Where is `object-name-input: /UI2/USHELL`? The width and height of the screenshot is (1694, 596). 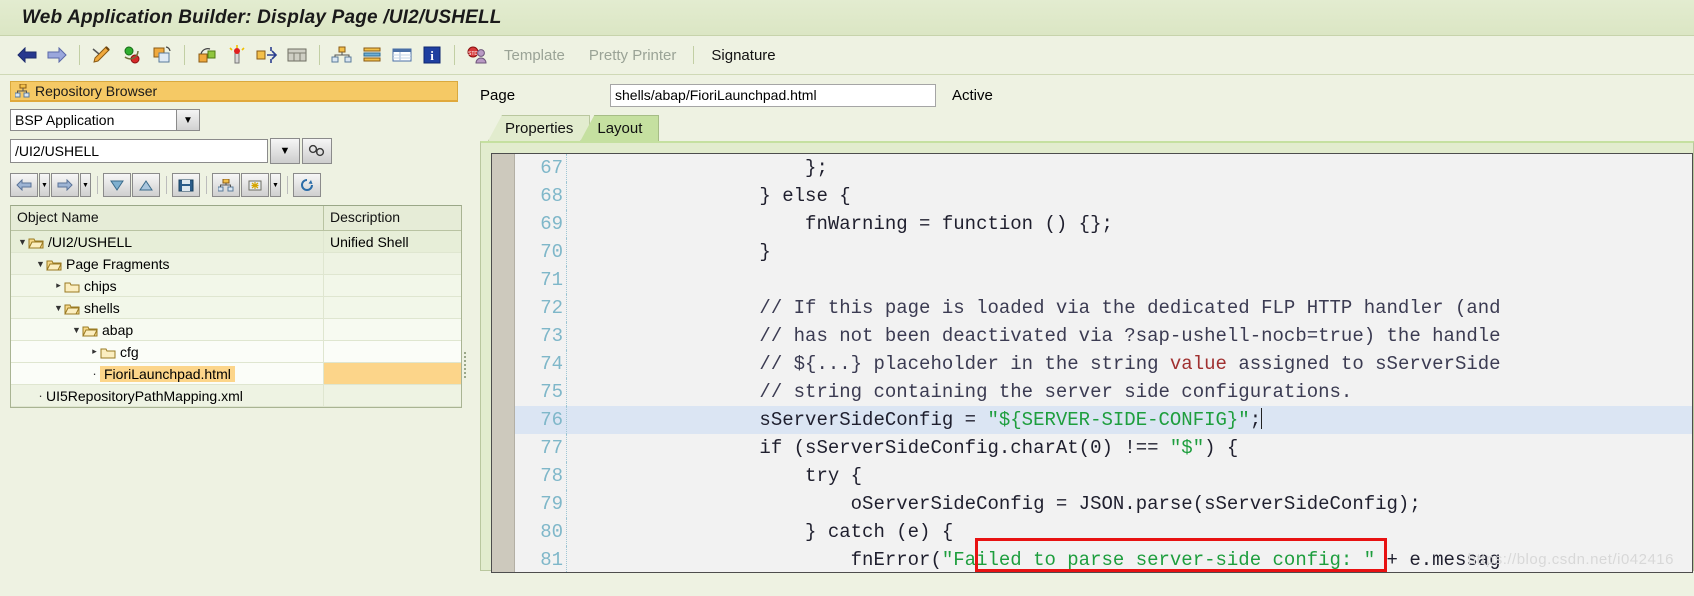
object-name-input: /UI2/USHELL is located at coordinates (139, 151).